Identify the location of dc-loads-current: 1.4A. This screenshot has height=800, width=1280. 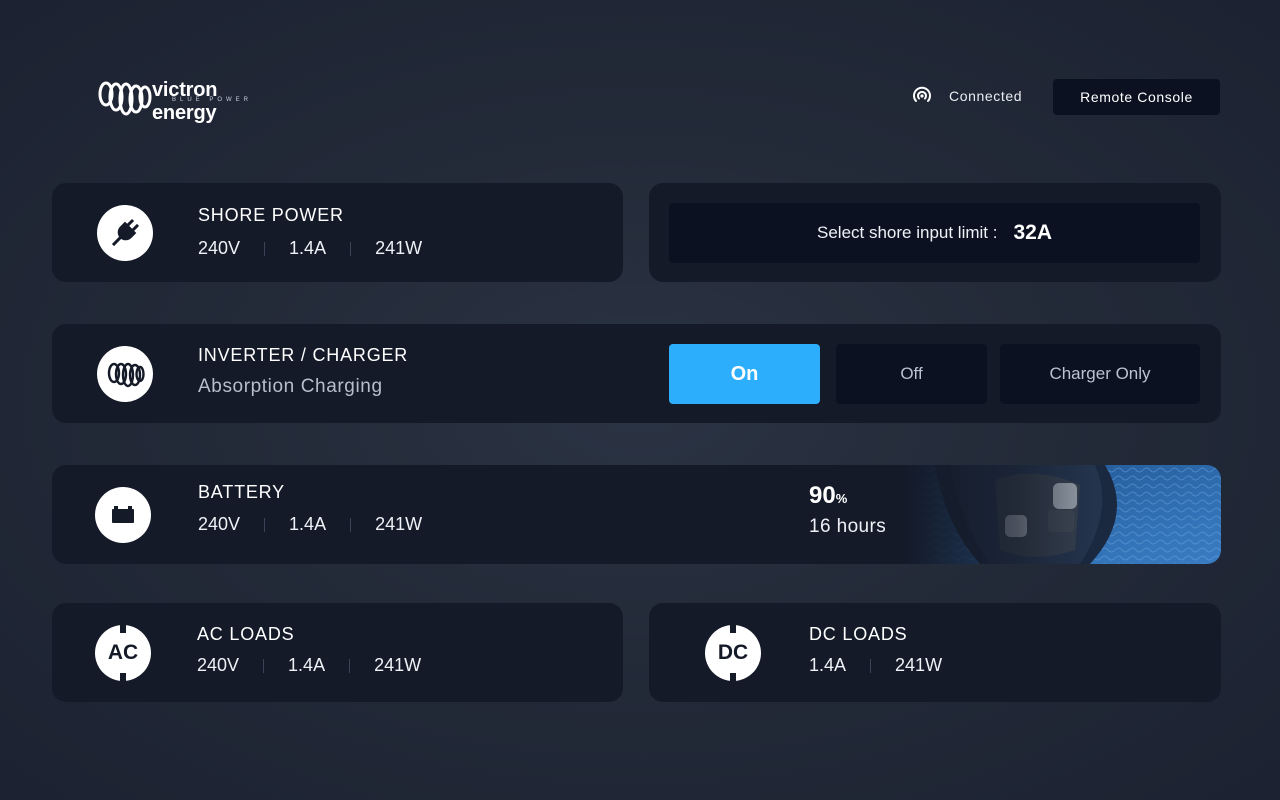
(828, 665).